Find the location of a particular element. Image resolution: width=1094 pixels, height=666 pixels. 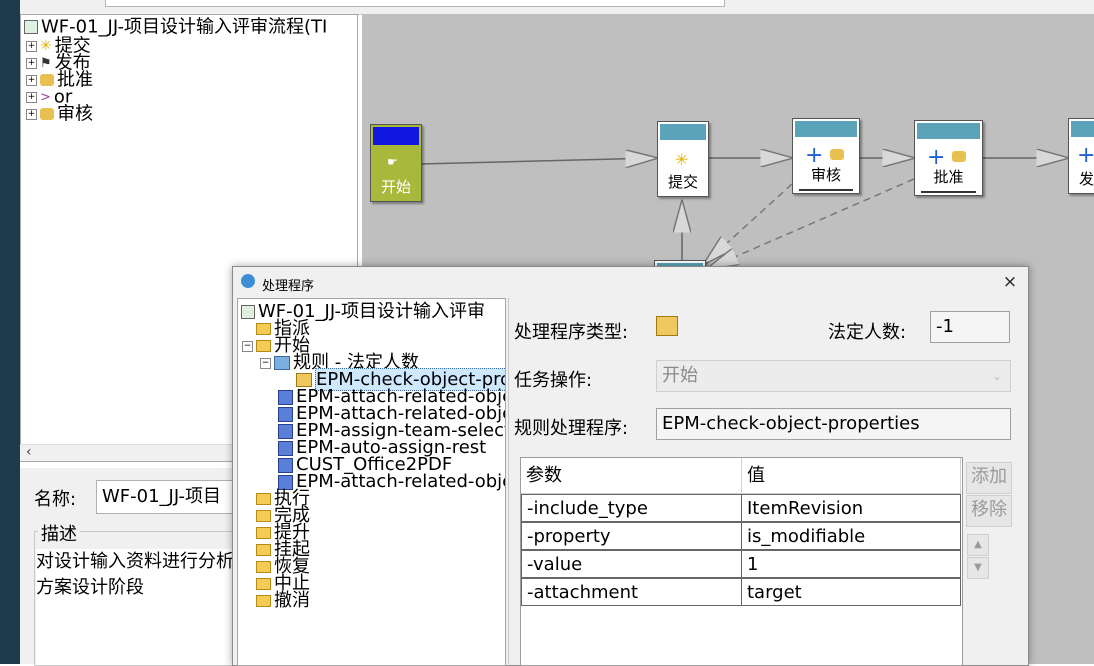

table-cell-value: target is located at coordinates (851, 592).